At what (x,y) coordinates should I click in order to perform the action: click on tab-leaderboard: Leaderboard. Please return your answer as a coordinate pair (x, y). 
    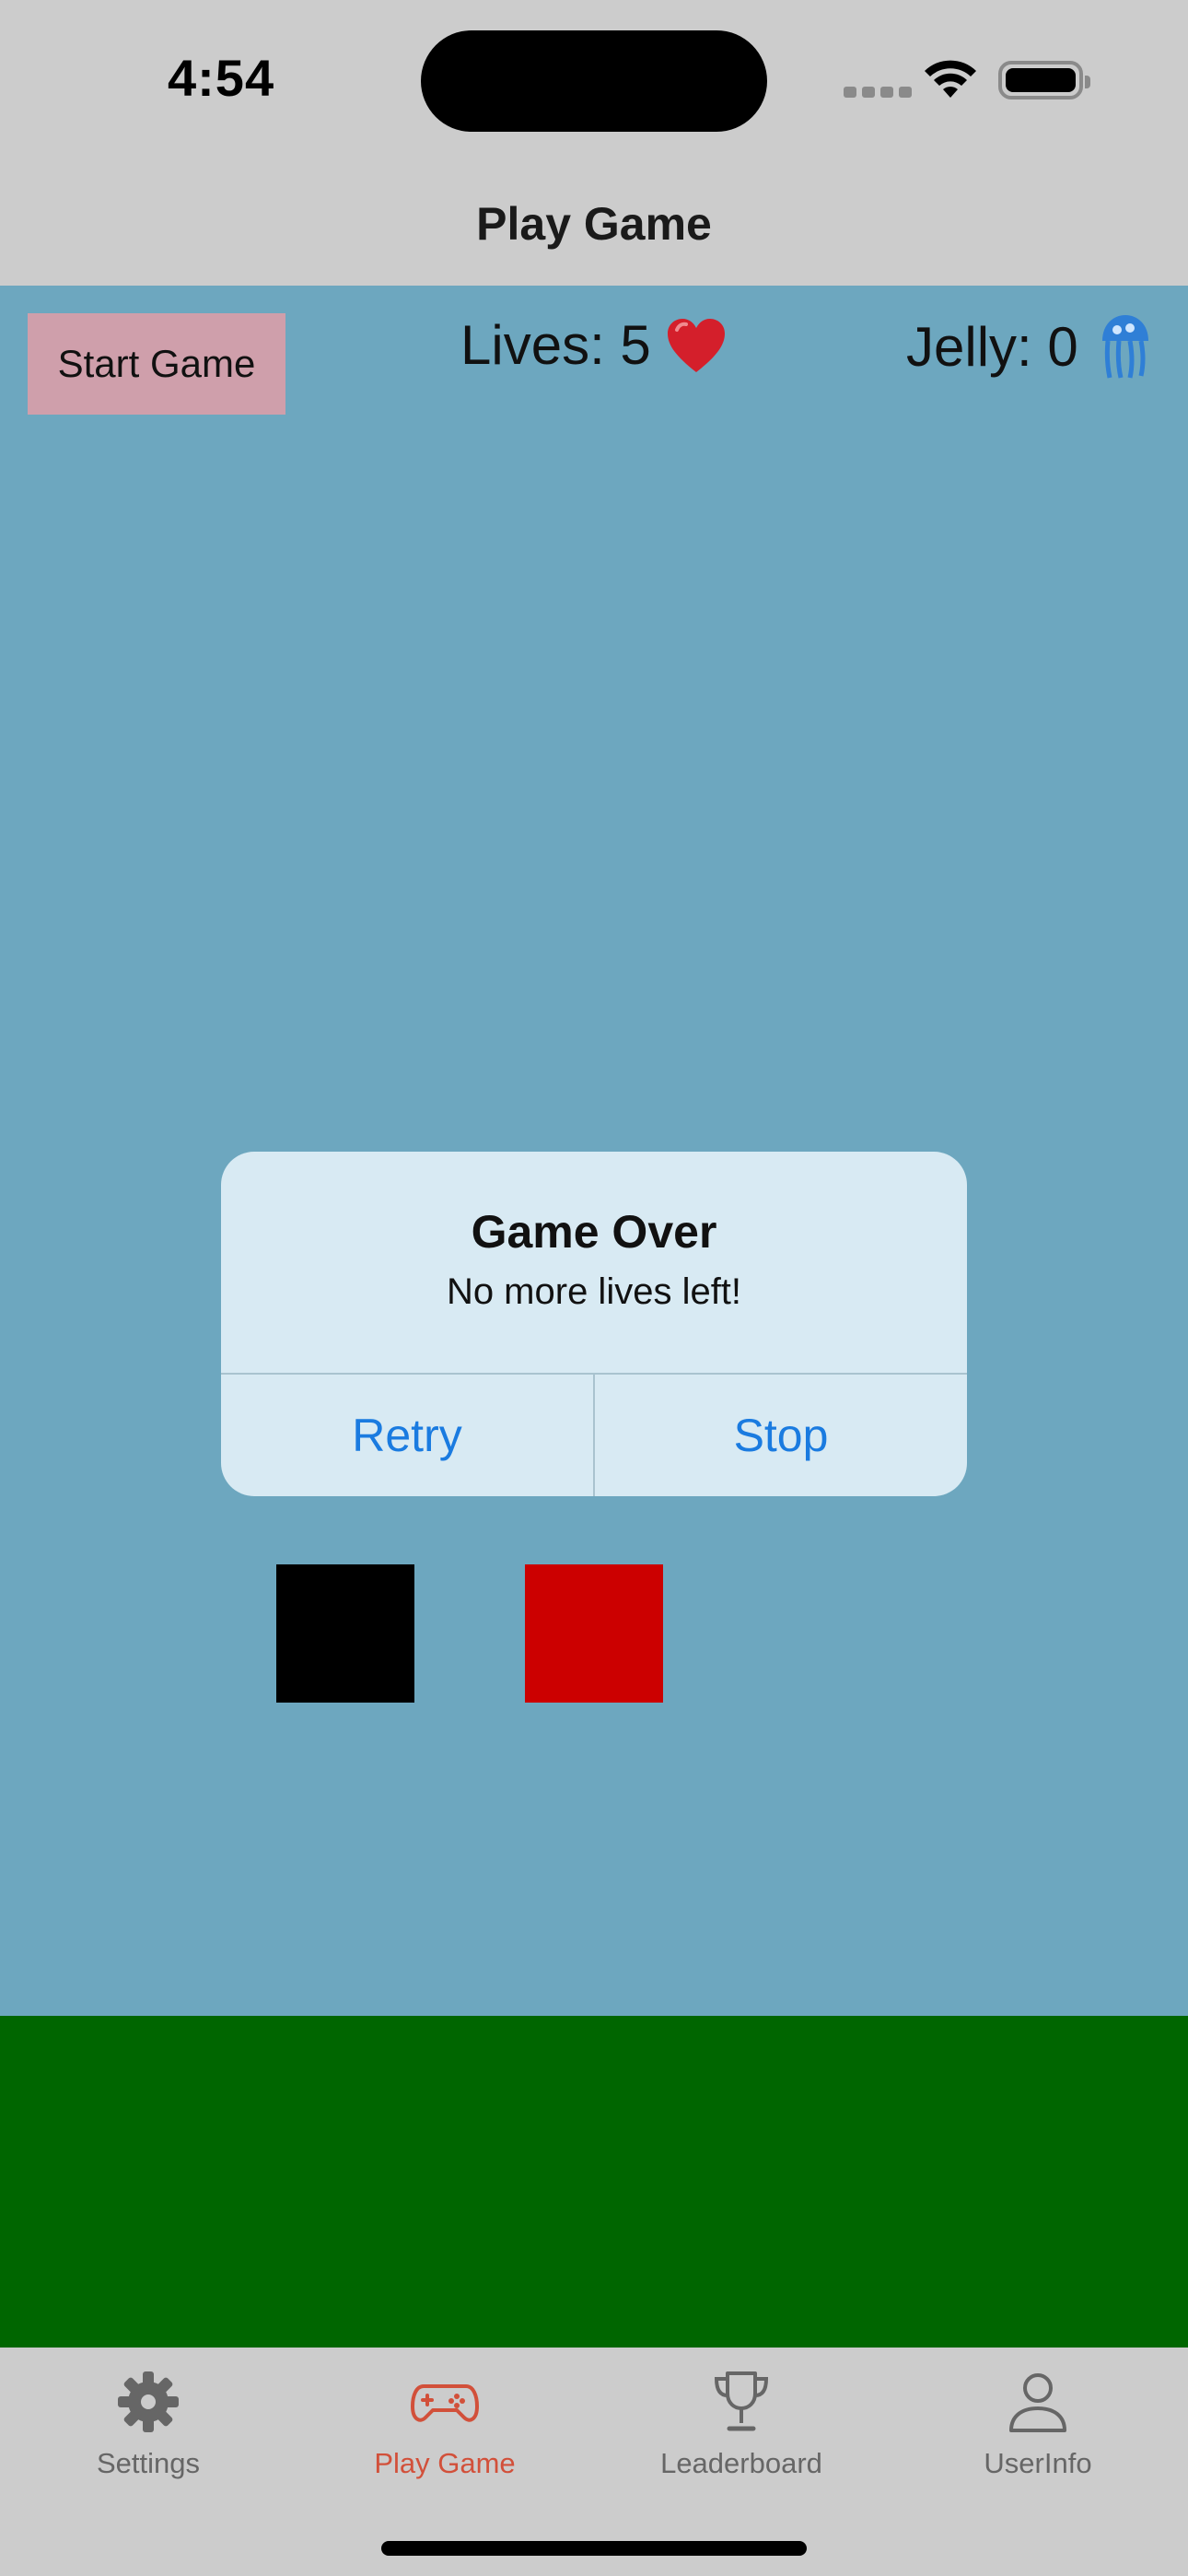
    Looking at the image, I should click on (741, 2441).